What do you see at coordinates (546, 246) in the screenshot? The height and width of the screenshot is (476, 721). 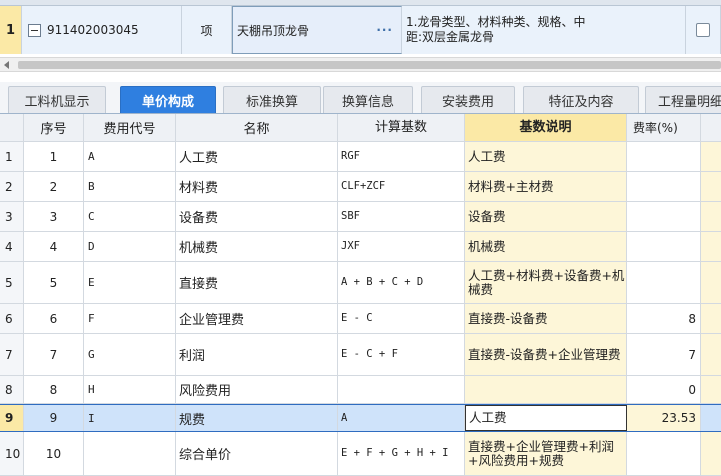 I see `cell-desc: 机械费` at bounding box center [546, 246].